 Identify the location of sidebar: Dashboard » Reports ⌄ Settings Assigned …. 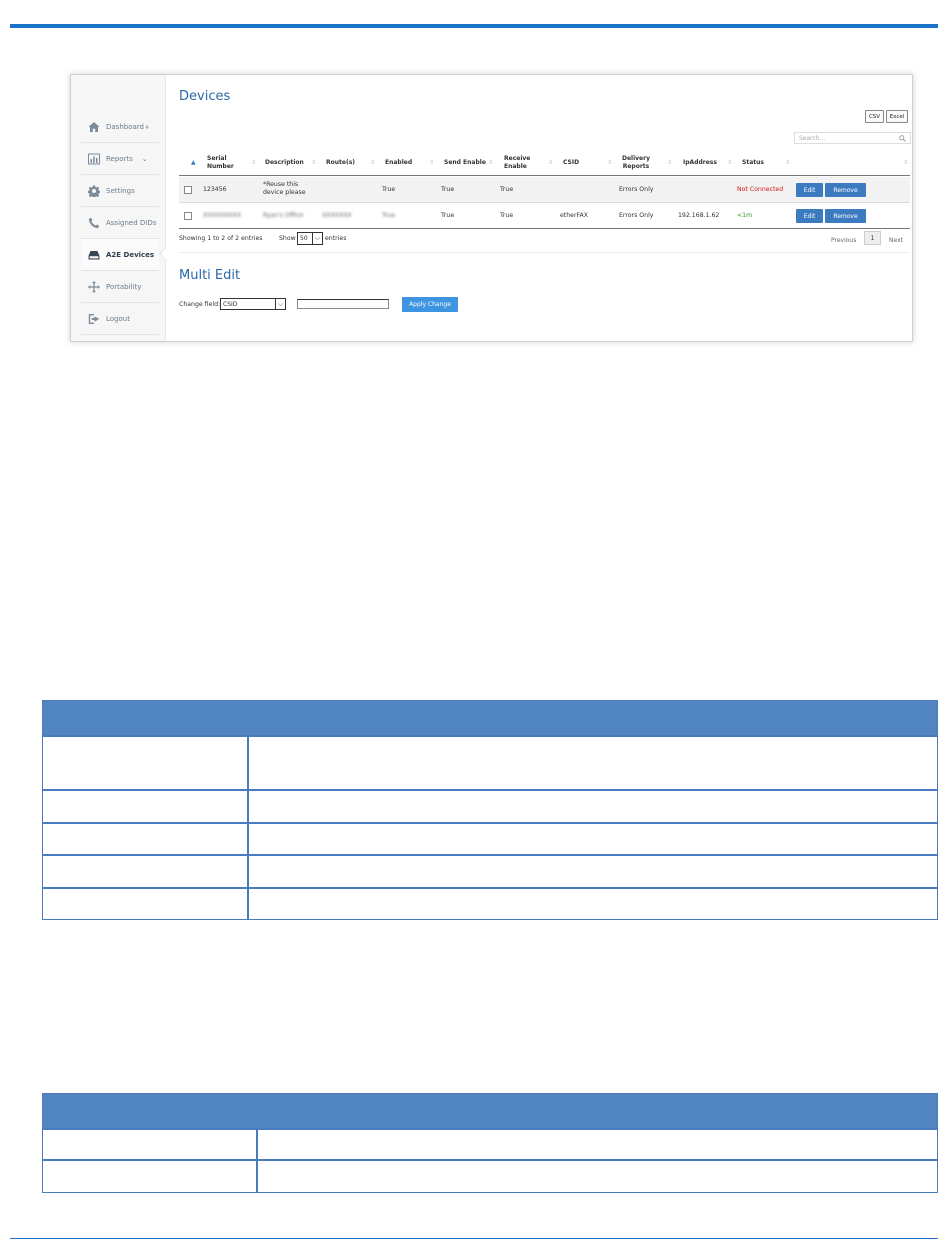
(122, 208).